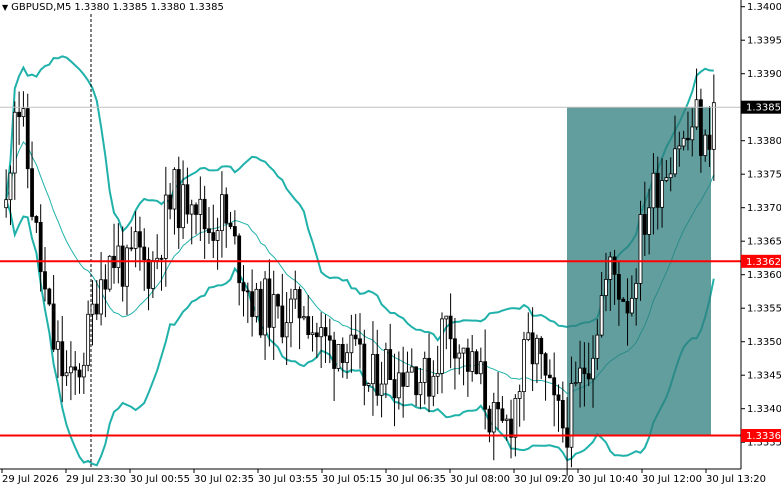  What do you see at coordinates (764, 208) in the screenshot?
I see `price-tick-label: 1.3370` at bounding box center [764, 208].